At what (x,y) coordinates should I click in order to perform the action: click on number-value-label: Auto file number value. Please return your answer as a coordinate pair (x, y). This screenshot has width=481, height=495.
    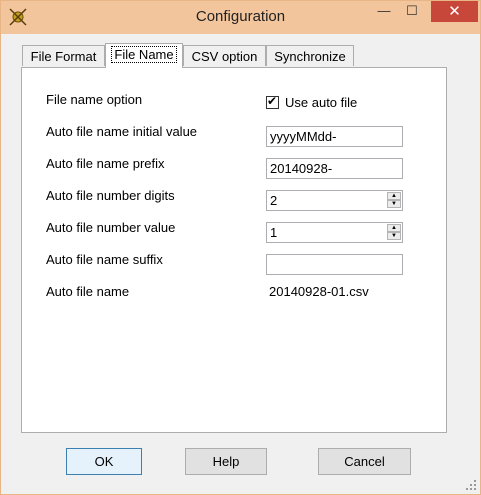
    Looking at the image, I should click on (111, 227).